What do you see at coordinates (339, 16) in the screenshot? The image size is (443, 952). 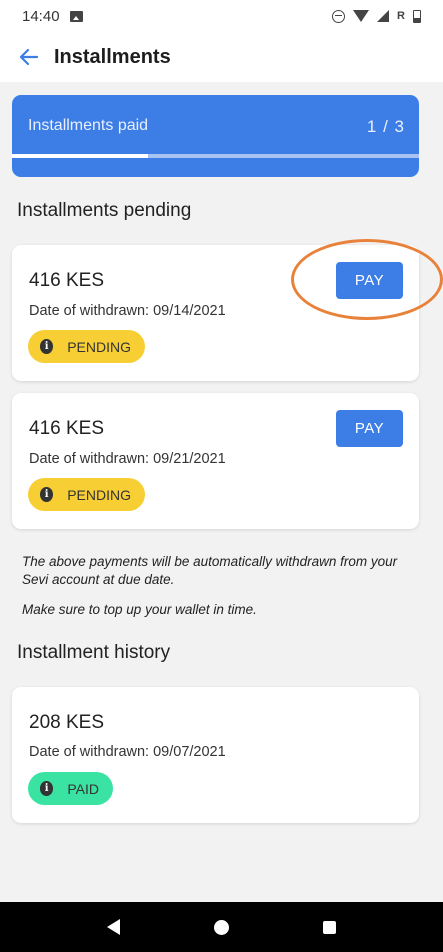 I see `do-not-disturb-icon` at bounding box center [339, 16].